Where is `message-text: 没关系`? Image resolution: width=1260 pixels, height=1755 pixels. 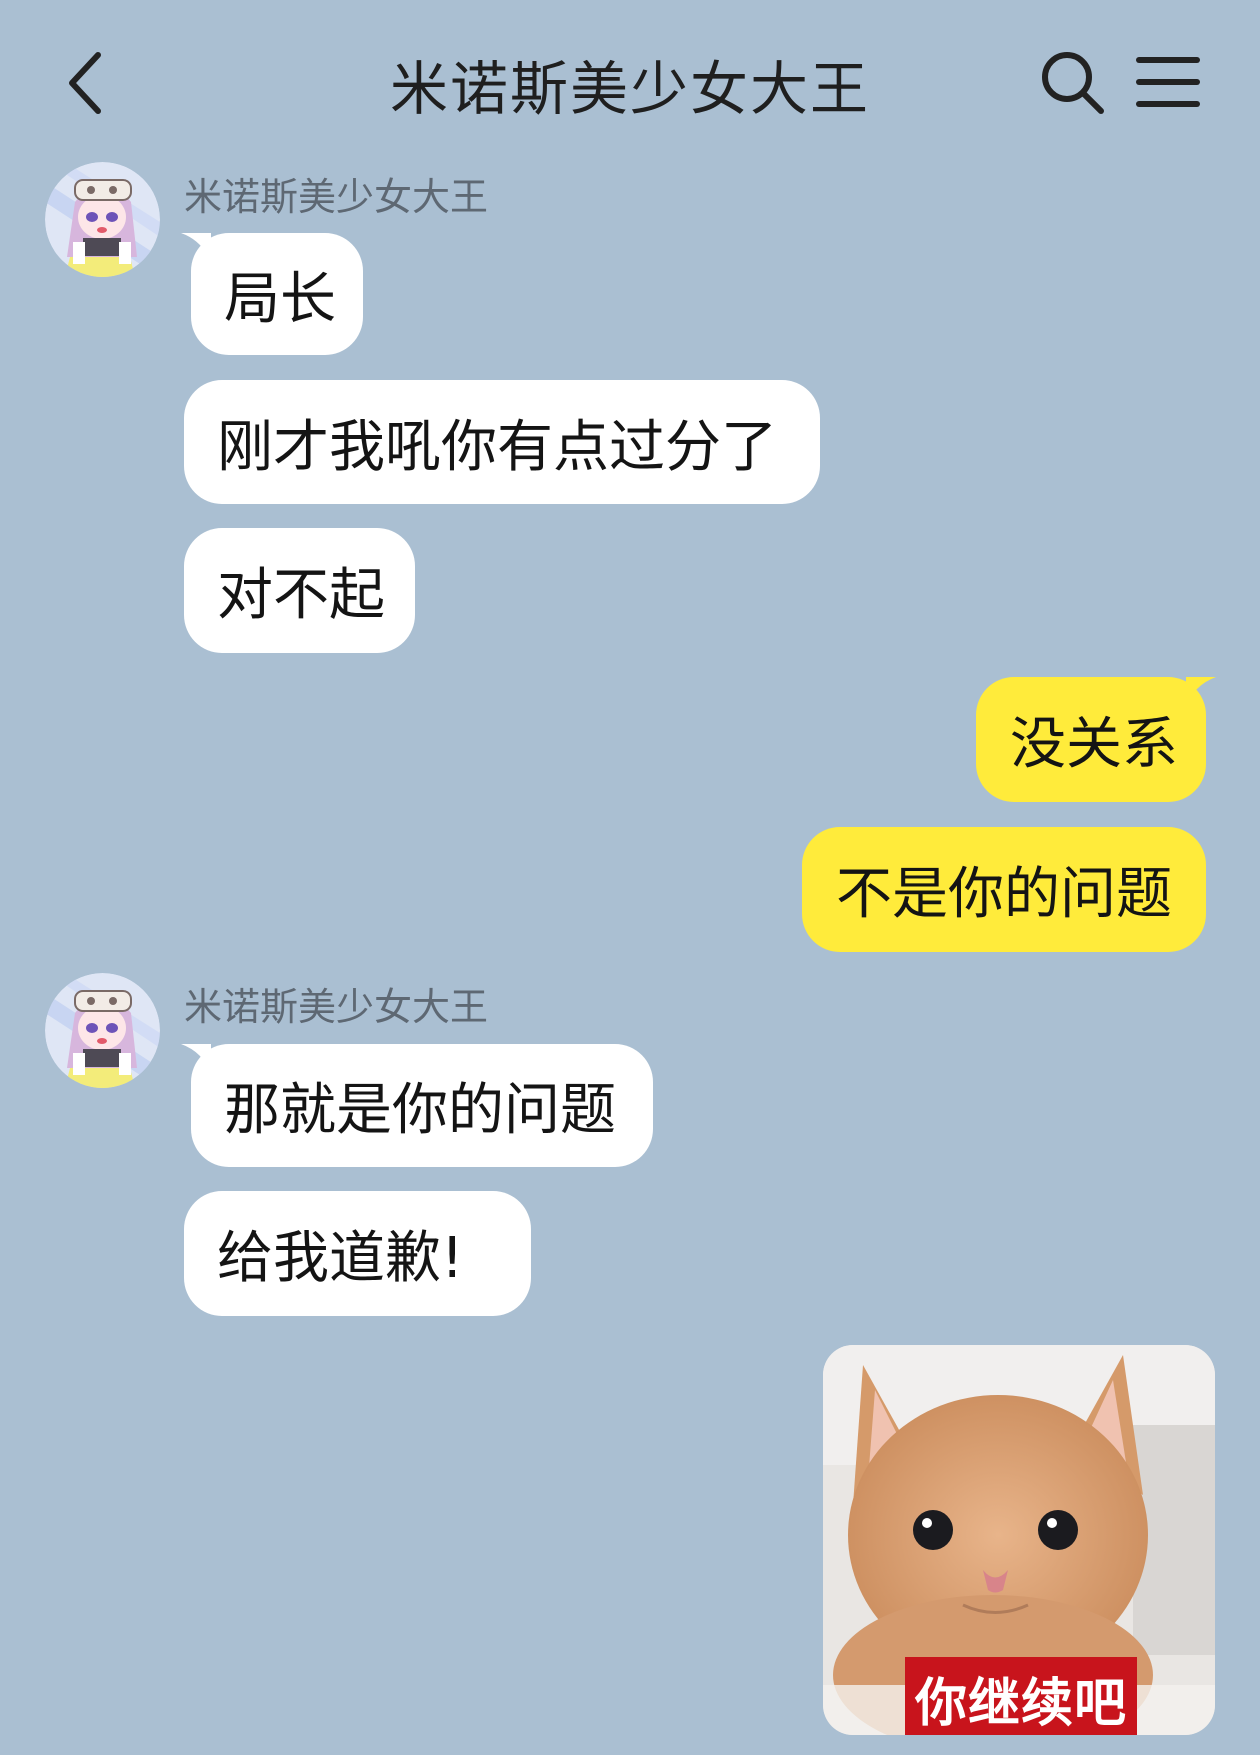
message-text: 没关系 is located at coordinates (1094, 744).